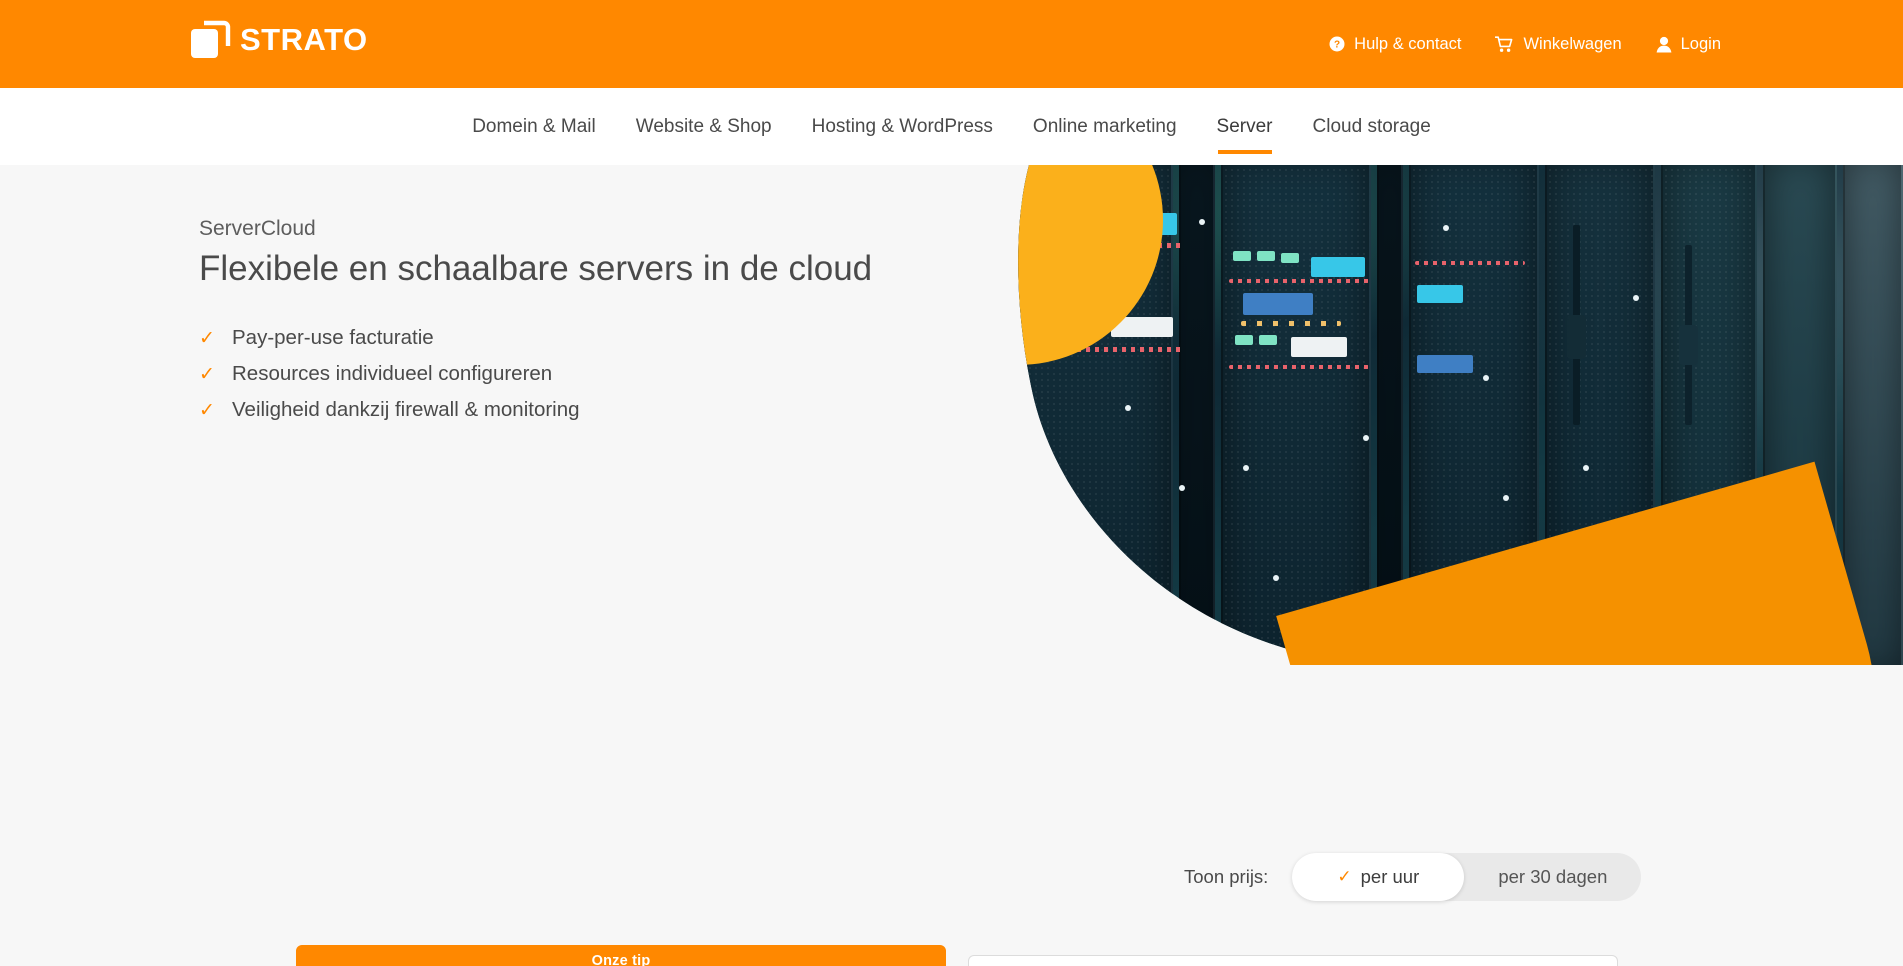 This screenshot has height=966, width=1903. I want to click on help-contact-label: Hulp & contact, so click(1408, 43).